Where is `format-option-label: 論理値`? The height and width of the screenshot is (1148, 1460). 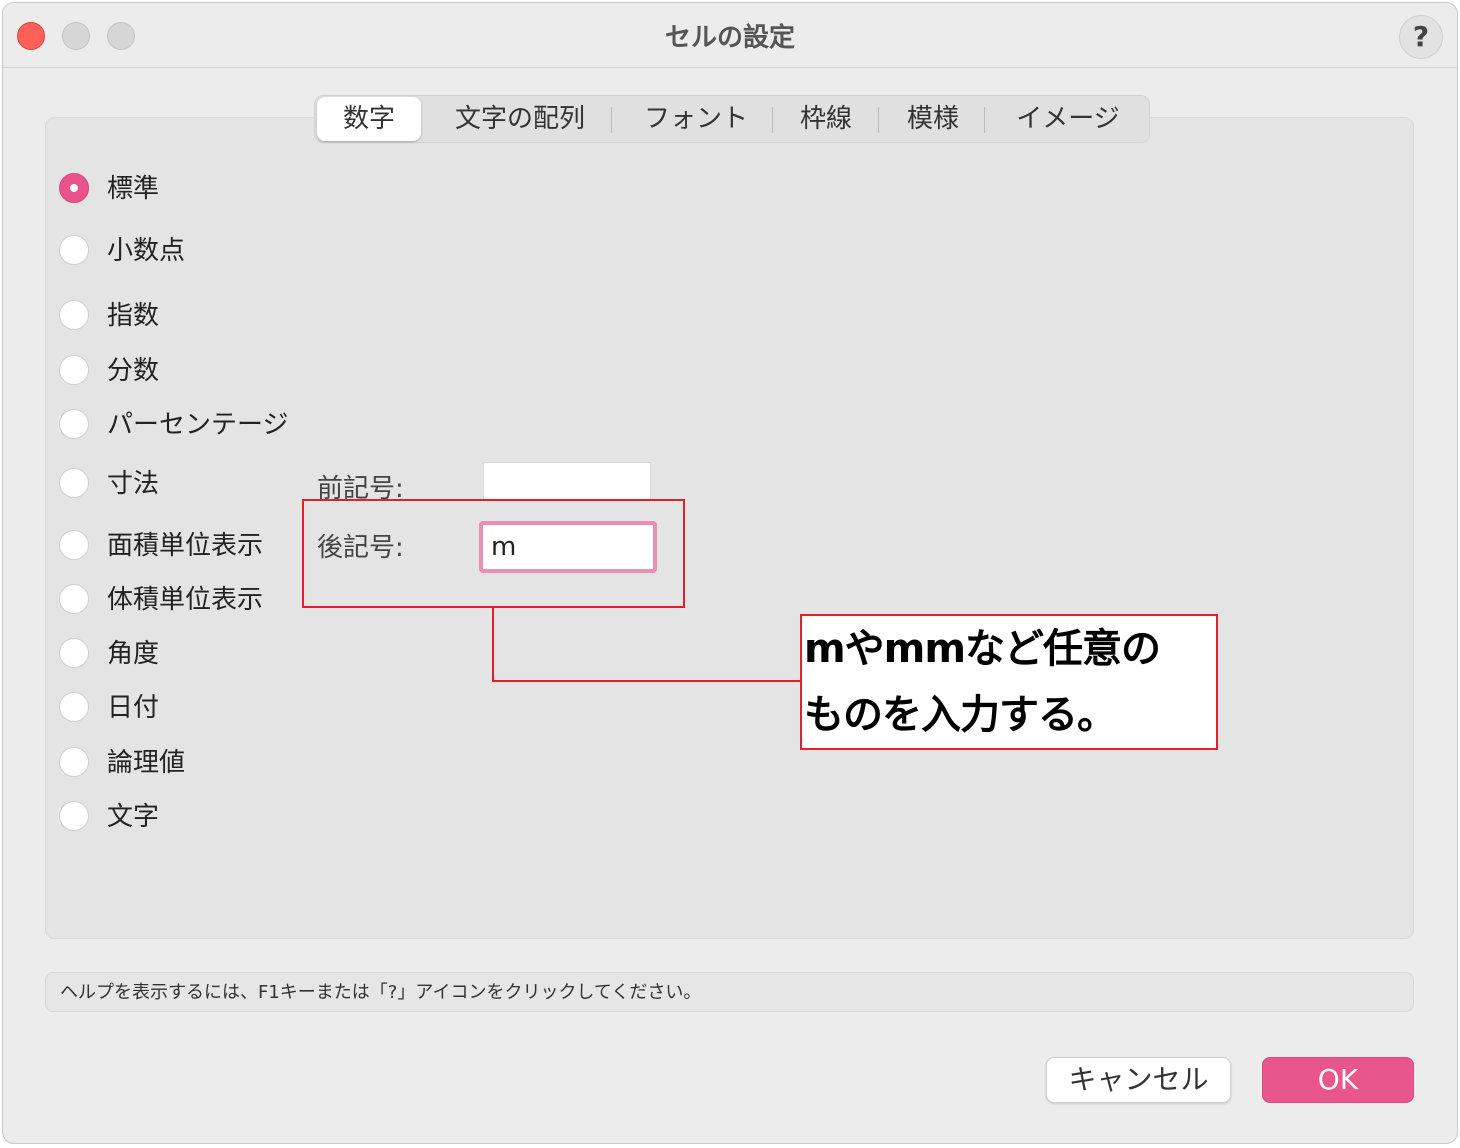
format-option-label: 論理値 is located at coordinates (146, 763).